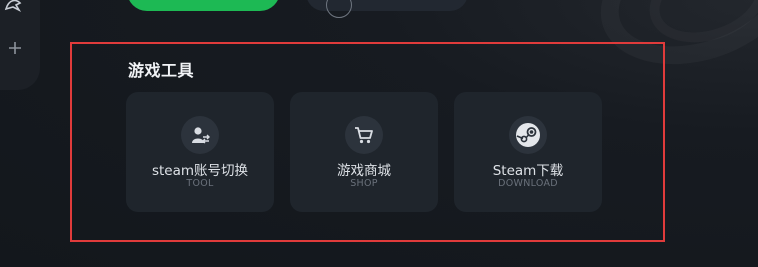  What do you see at coordinates (364, 135) in the screenshot?
I see `shopping-cart-icon` at bounding box center [364, 135].